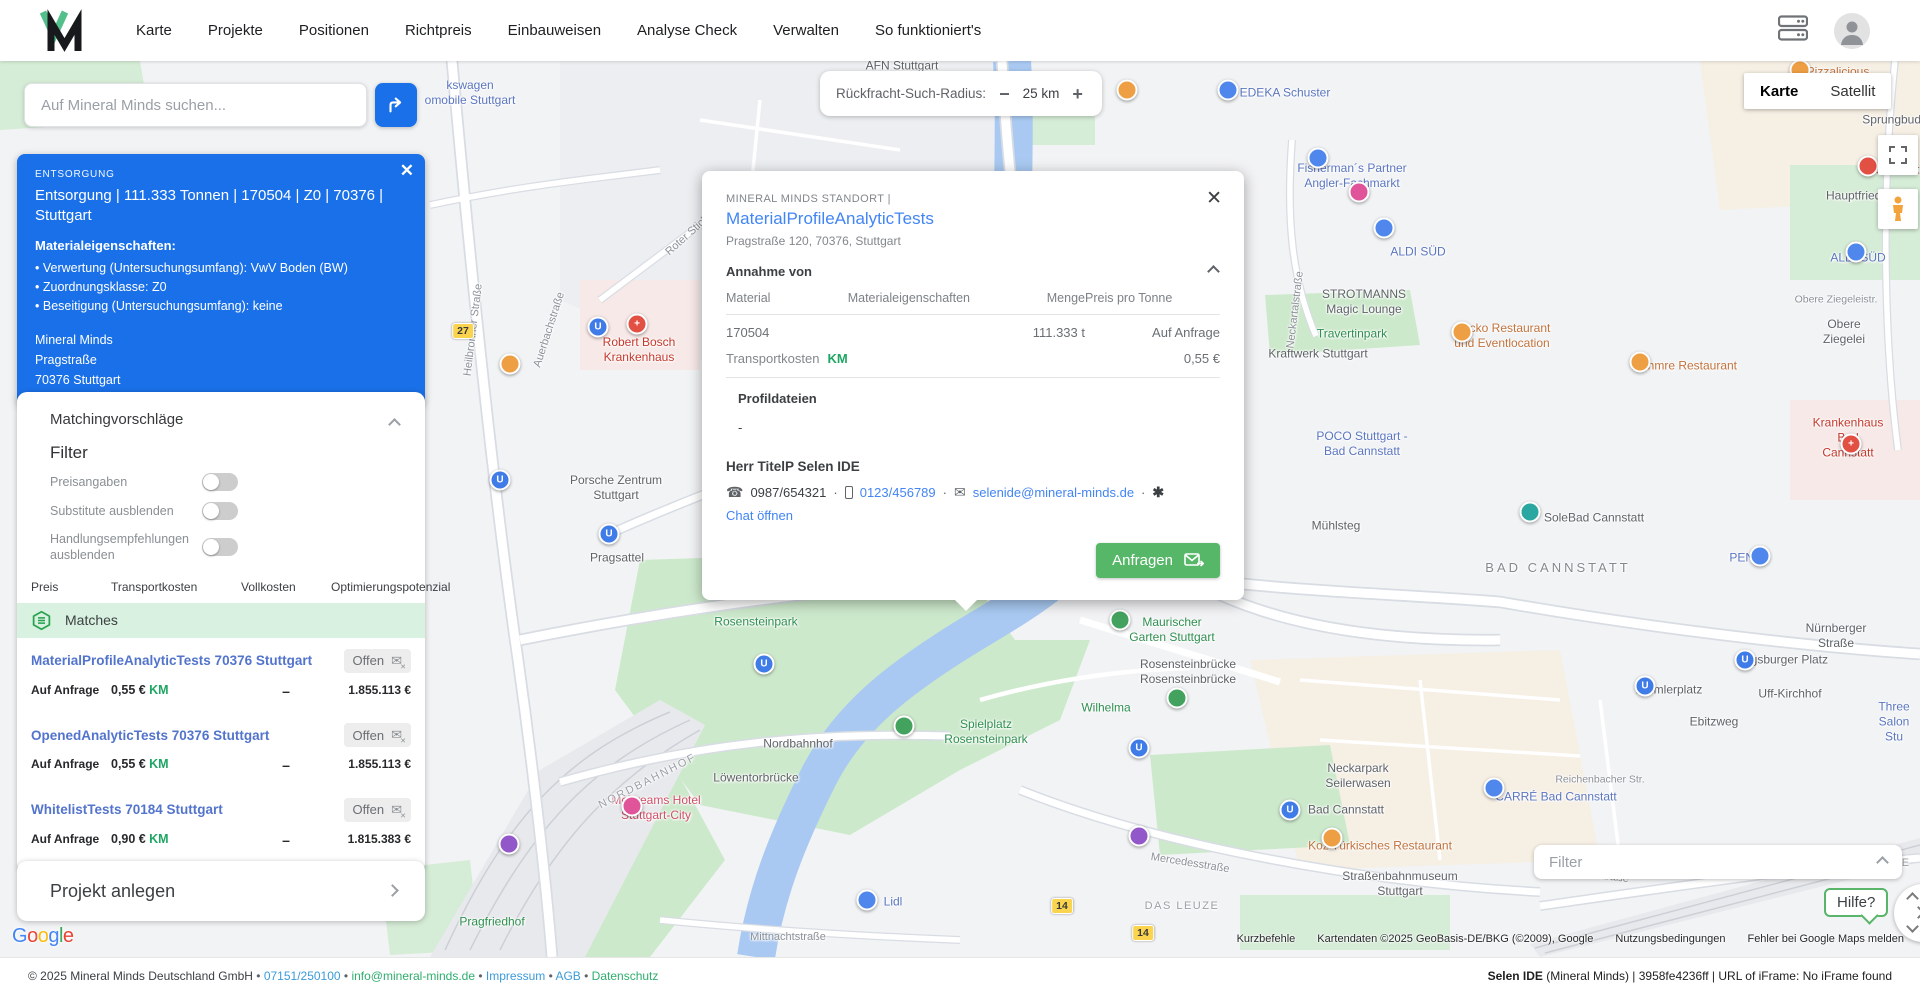 Image resolution: width=1920 pixels, height=994 pixels. What do you see at coordinates (1779, 91) in the screenshot?
I see `map-type-karte: Karte` at bounding box center [1779, 91].